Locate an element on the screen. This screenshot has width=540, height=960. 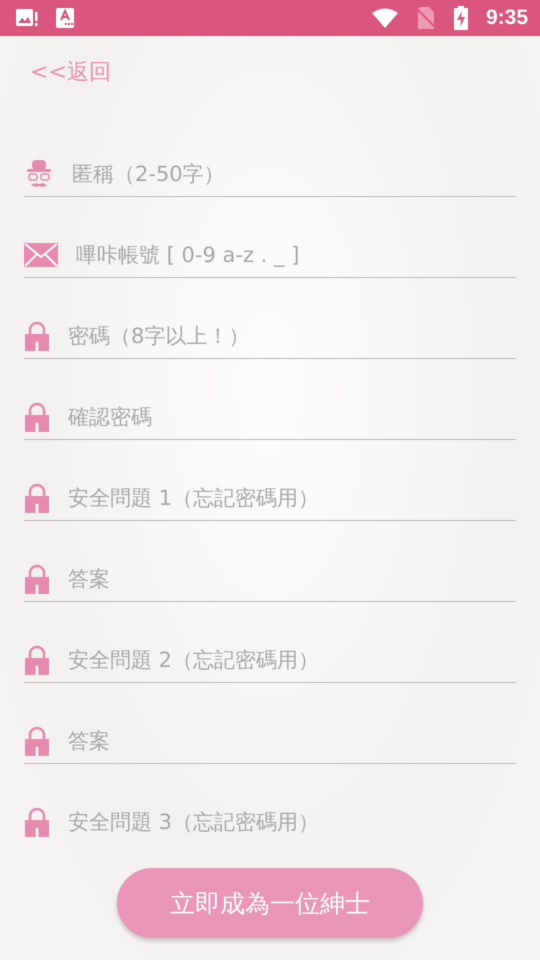
input-field: 安全問題 1（忘記密碼用） is located at coordinates (292, 498).